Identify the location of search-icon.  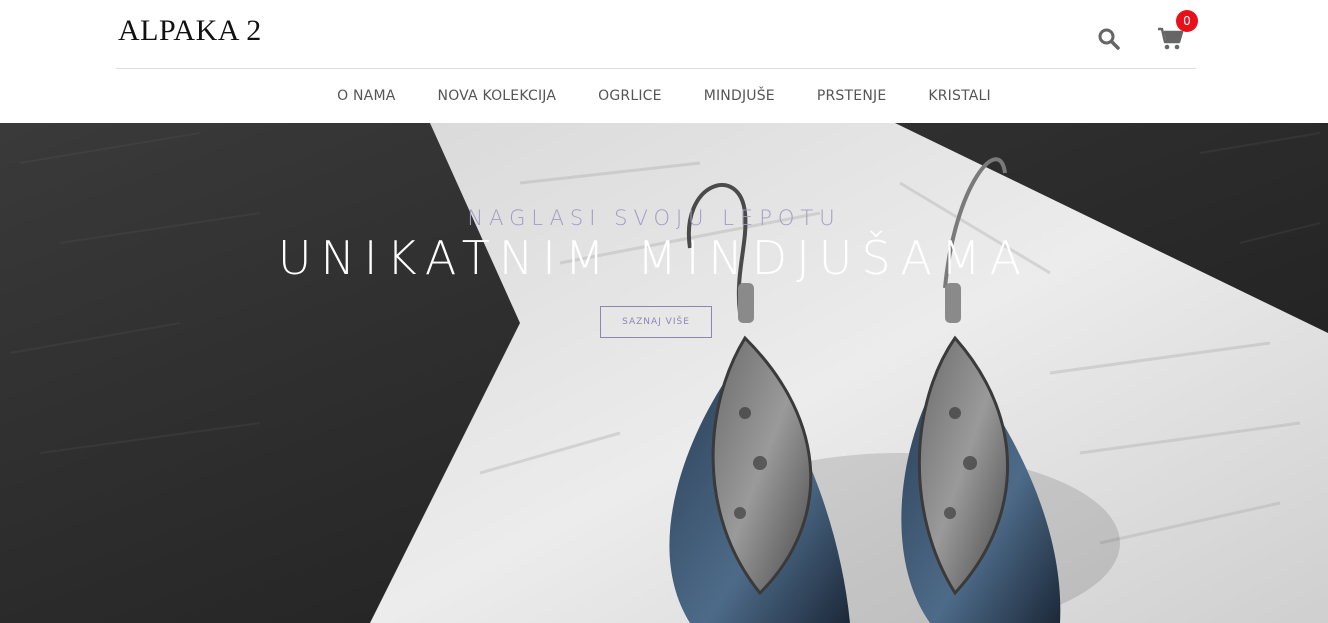
(1109, 39).